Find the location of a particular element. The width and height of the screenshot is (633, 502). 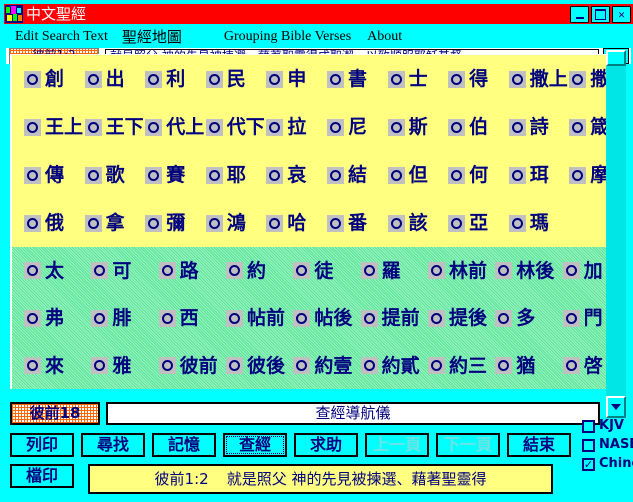

book-radio-哈: 哈 is located at coordinates (284, 223).